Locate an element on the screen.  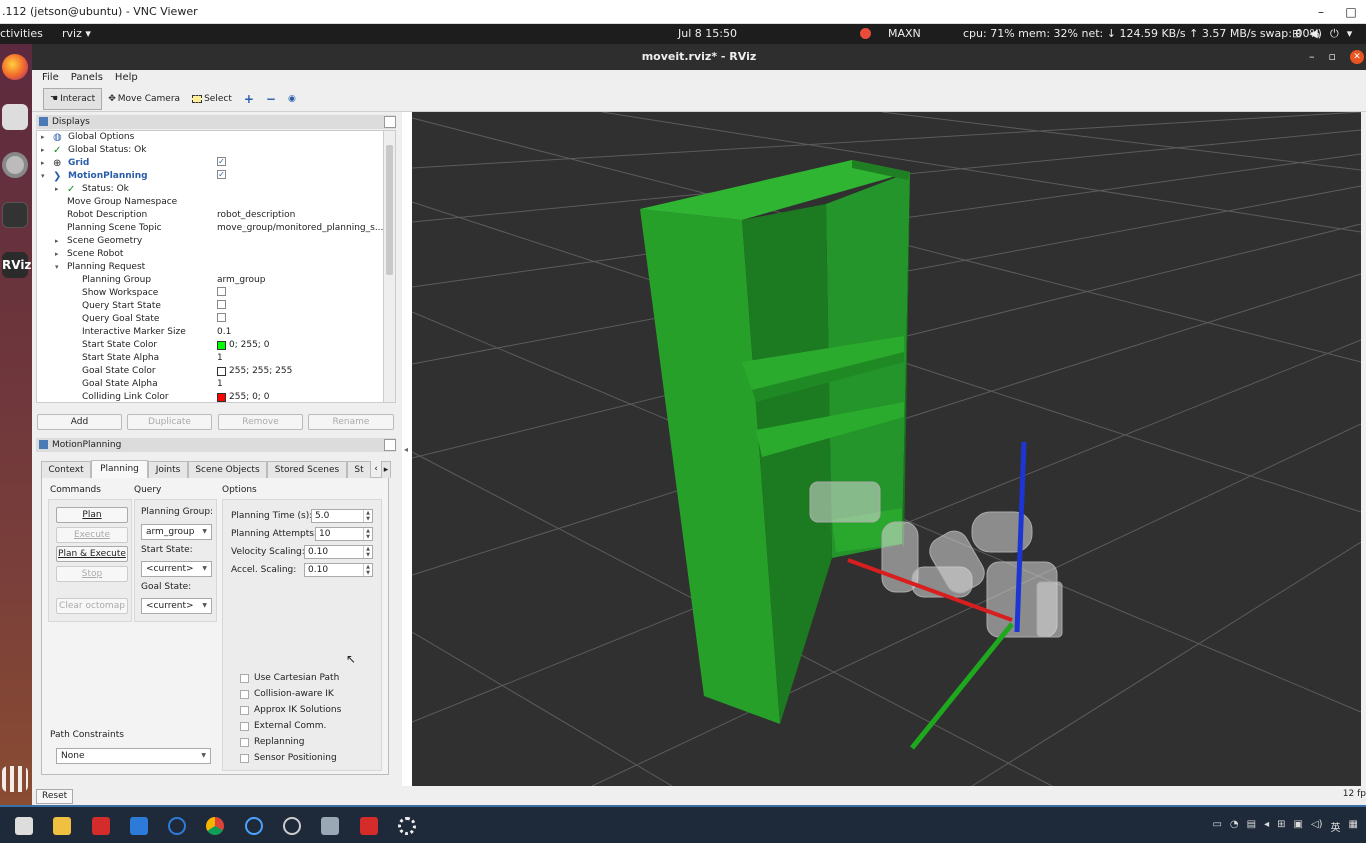
tree-row-scene-robot: ▸ Scene Robot is located at coordinates (210, 254).